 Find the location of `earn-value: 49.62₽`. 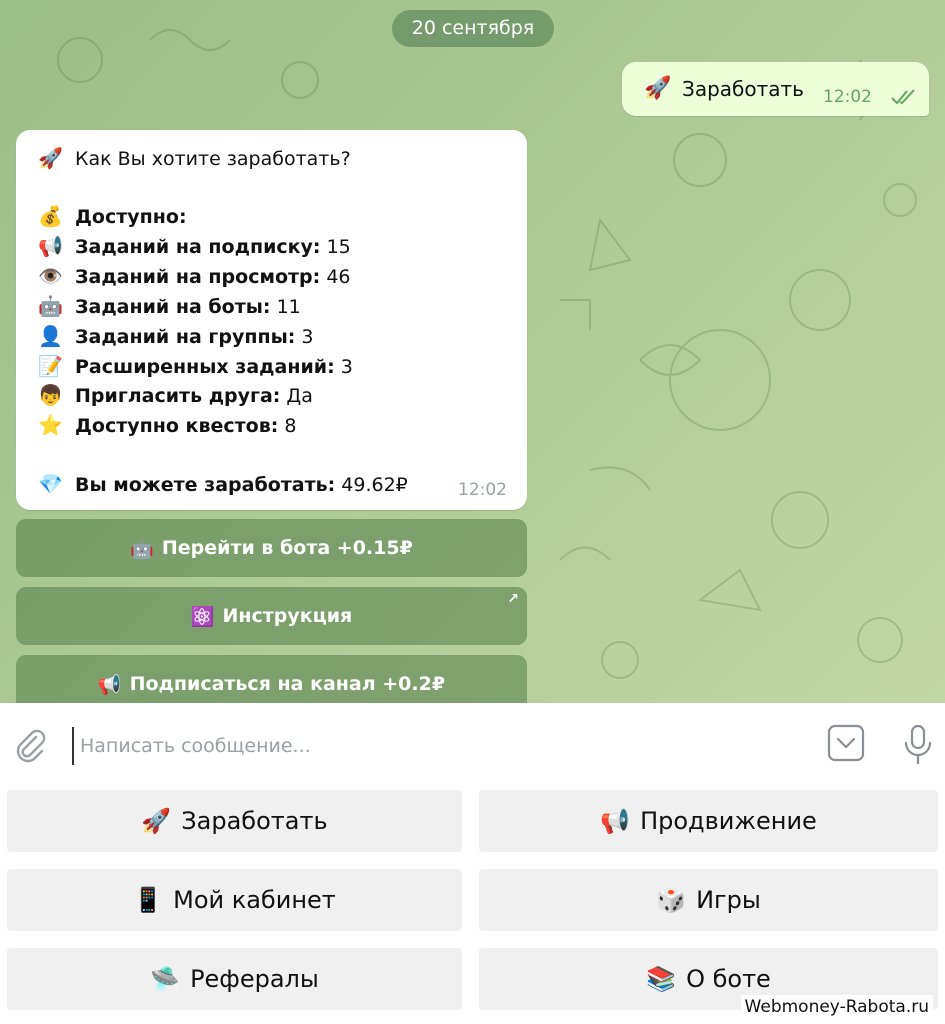

earn-value: 49.62₽ is located at coordinates (374, 485).